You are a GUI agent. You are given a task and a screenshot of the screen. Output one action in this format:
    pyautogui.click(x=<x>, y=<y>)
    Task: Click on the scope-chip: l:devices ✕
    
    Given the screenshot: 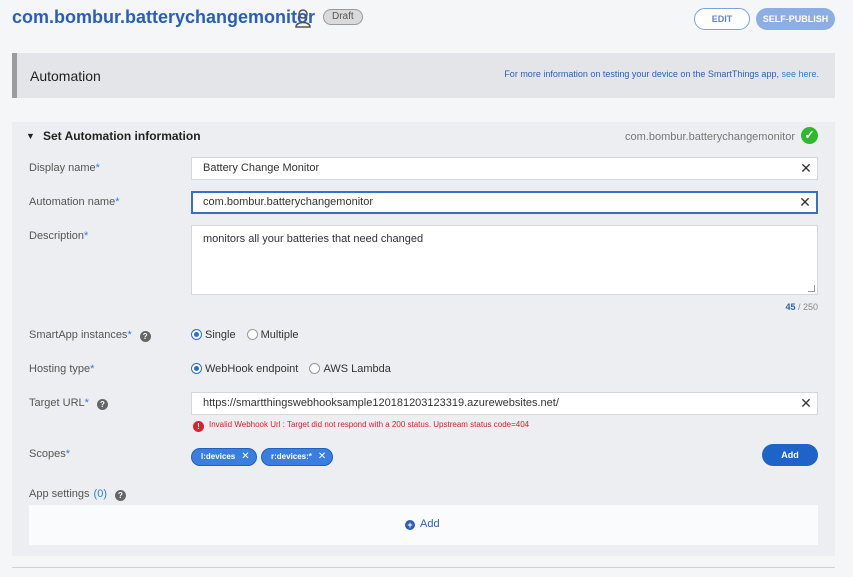 What is the action you would take?
    pyautogui.click(x=224, y=457)
    